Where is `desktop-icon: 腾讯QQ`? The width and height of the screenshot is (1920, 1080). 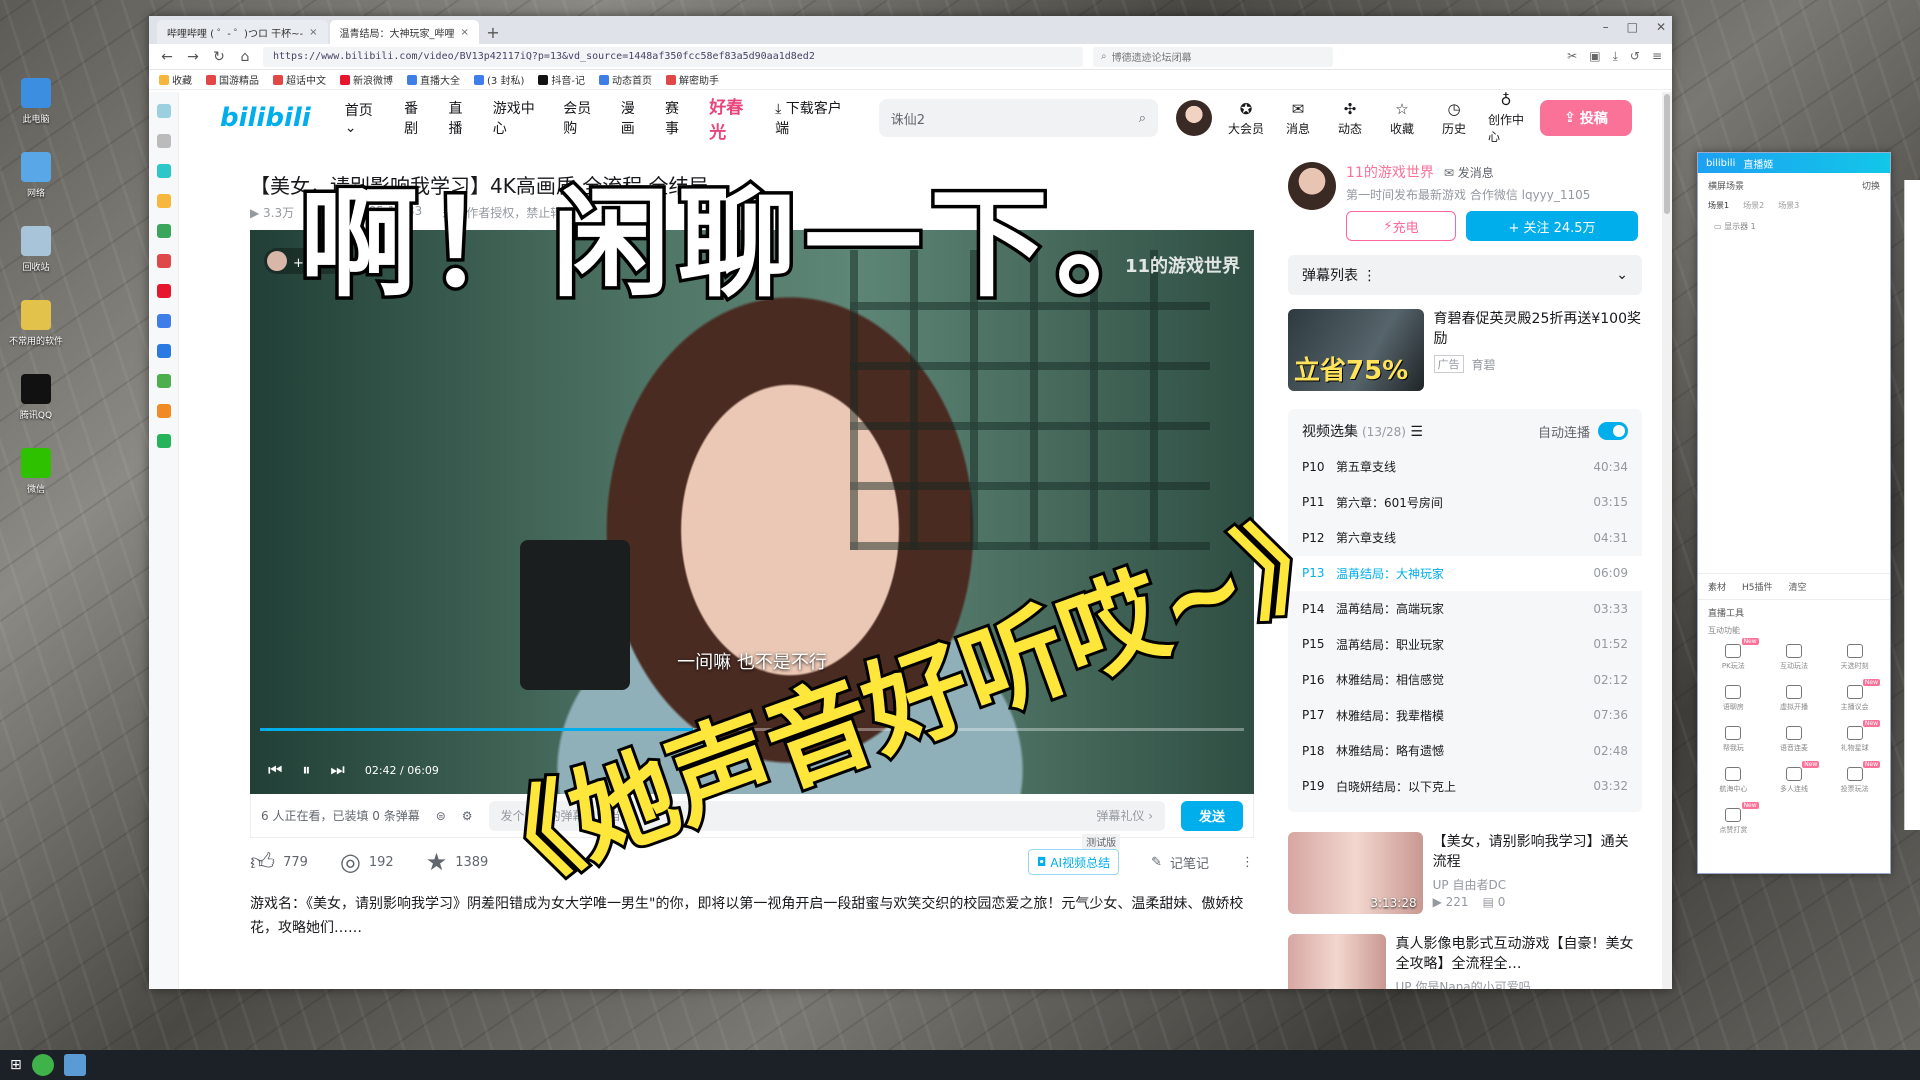 desktop-icon: 腾讯QQ is located at coordinates (36, 410).